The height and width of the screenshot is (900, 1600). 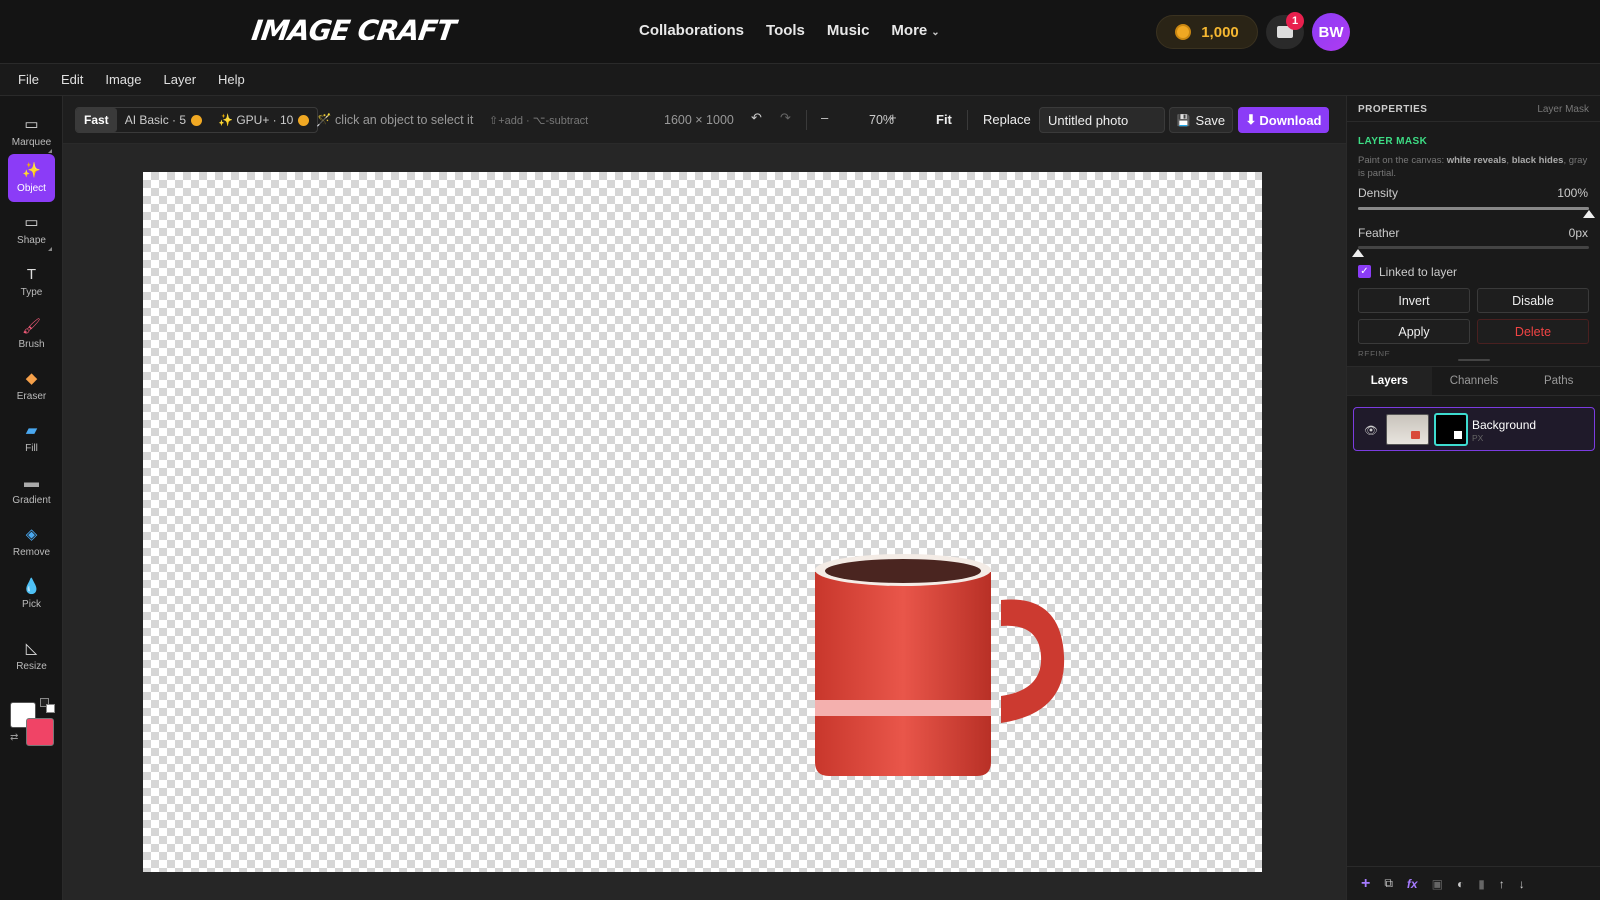 What do you see at coordinates (1388, 883) in the screenshot?
I see `duplicate-layer-icon: ⧉` at bounding box center [1388, 883].